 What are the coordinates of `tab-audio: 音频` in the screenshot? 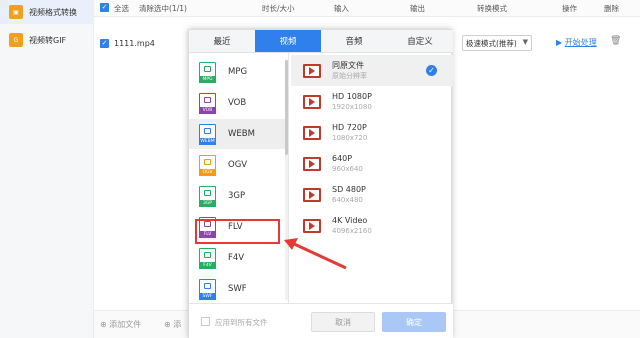 It's located at (354, 41).